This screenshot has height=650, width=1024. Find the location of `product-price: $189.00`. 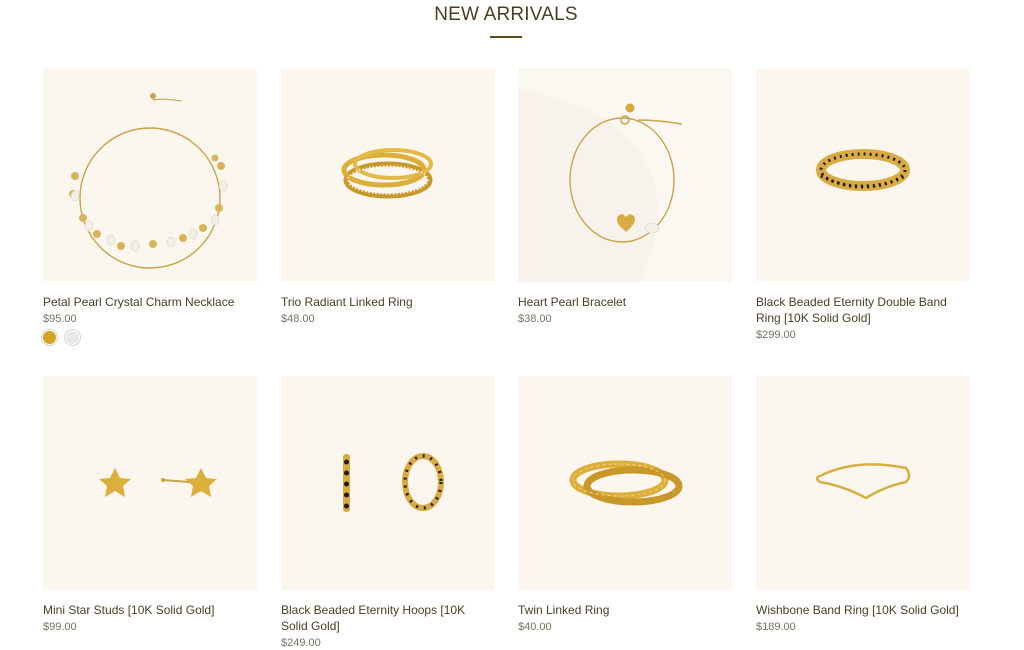

product-price: $189.00 is located at coordinates (776, 627).